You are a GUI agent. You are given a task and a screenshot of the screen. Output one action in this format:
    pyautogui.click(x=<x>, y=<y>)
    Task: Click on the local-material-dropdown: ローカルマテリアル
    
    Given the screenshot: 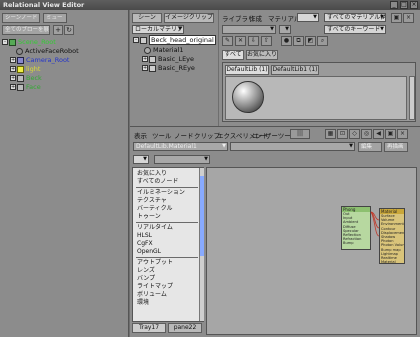 What is the action you would take?
    pyautogui.click(x=158, y=29)
    